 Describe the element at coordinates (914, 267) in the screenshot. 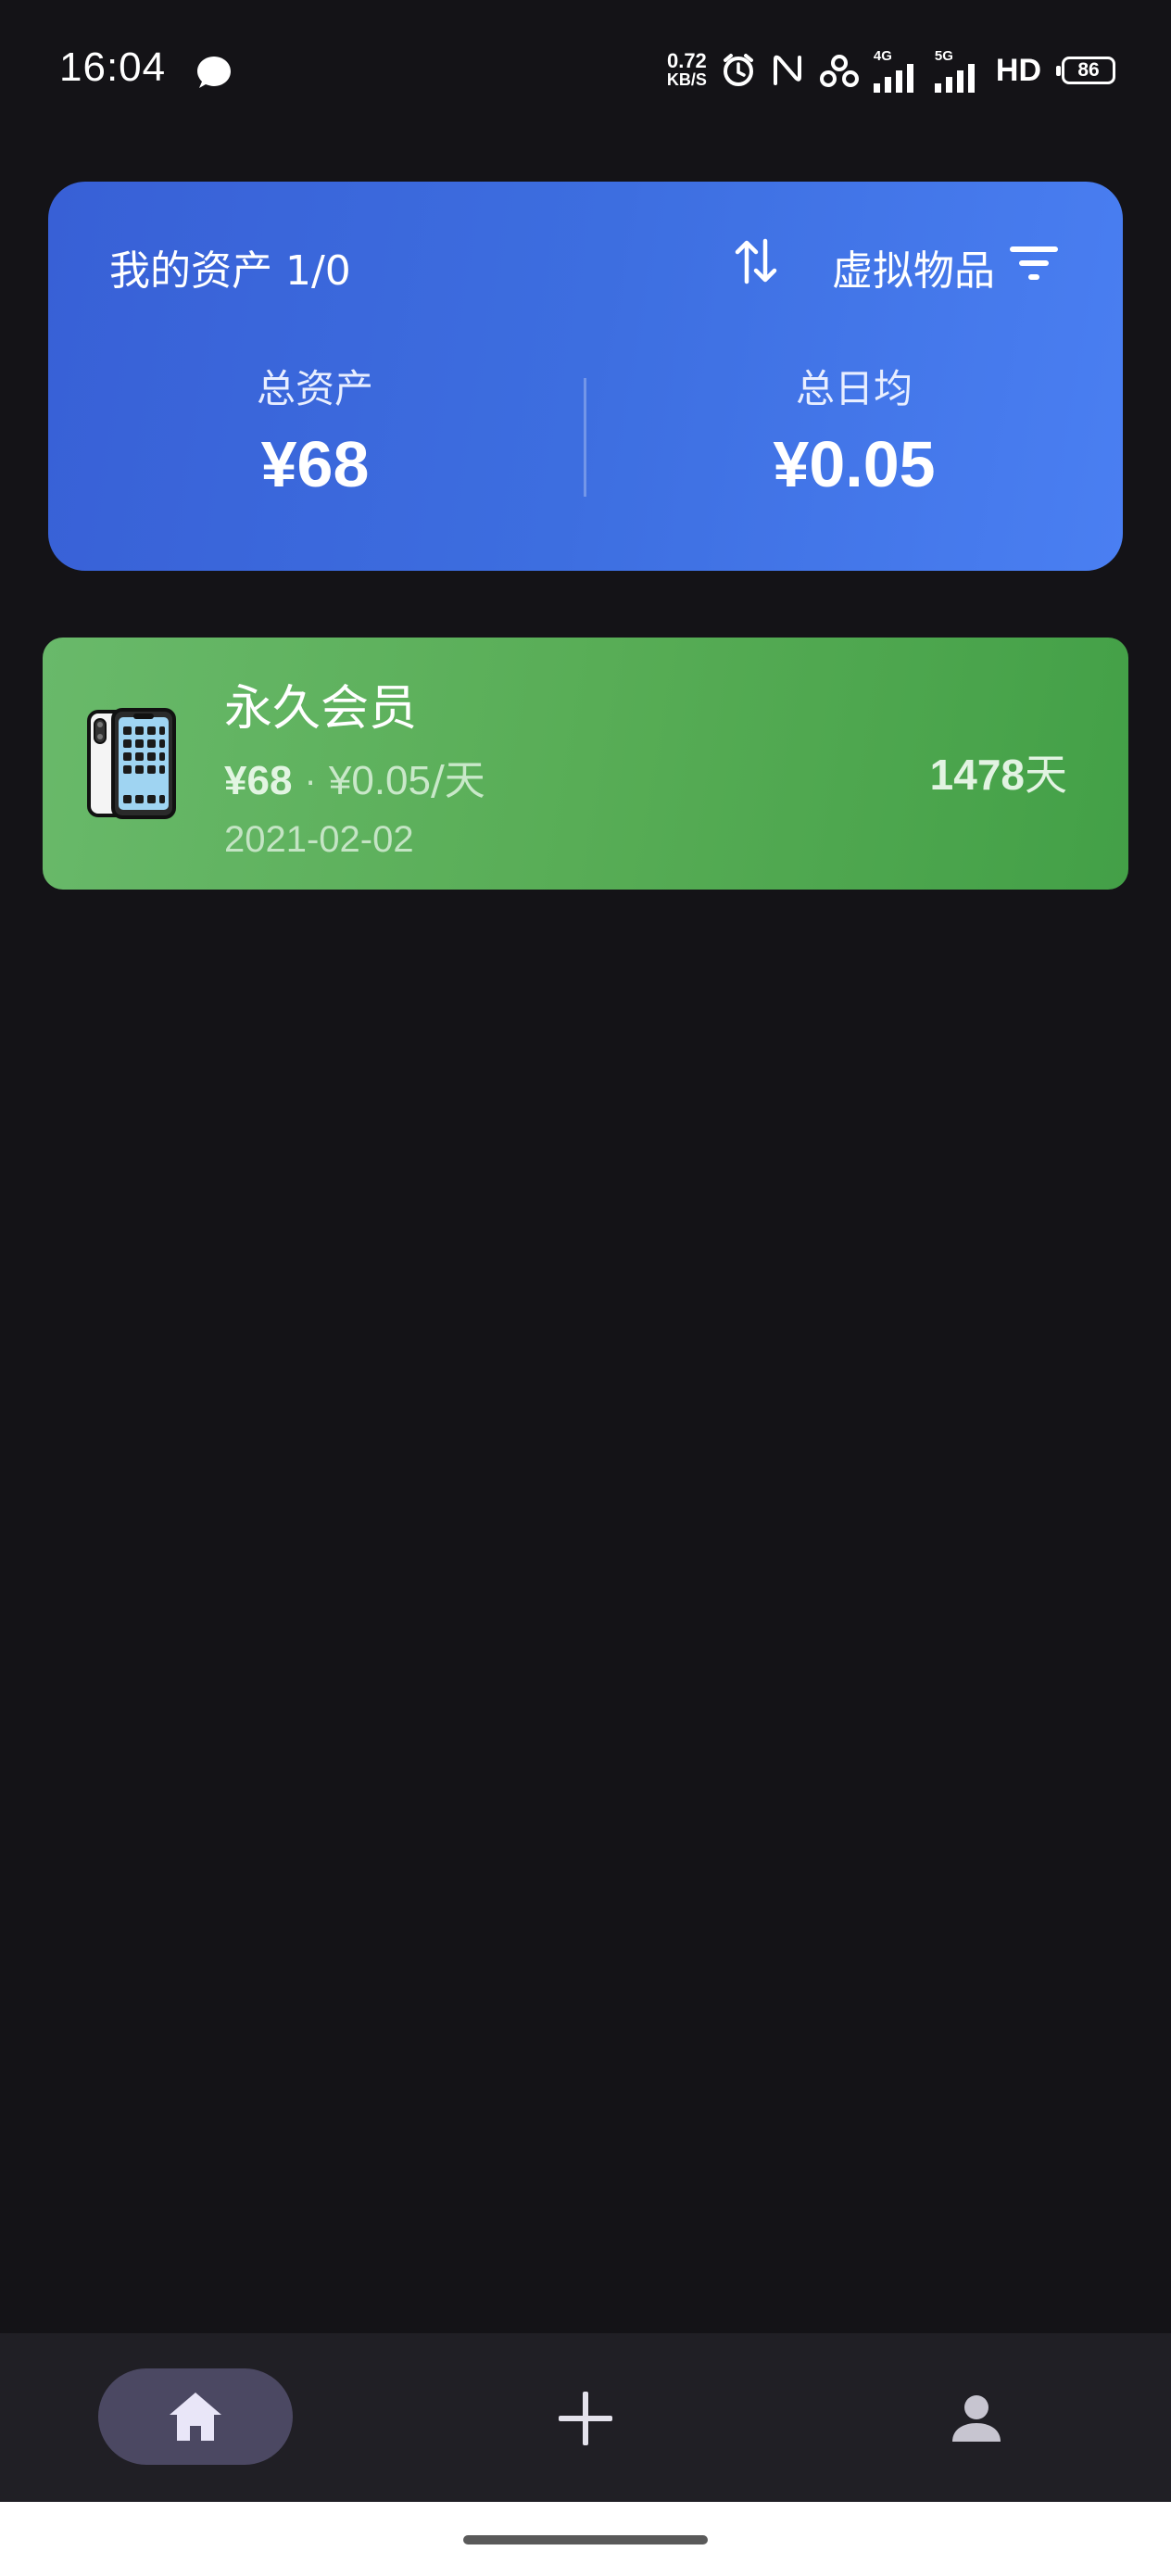

I see `filter-category-button: 虚拟物品` at that location.